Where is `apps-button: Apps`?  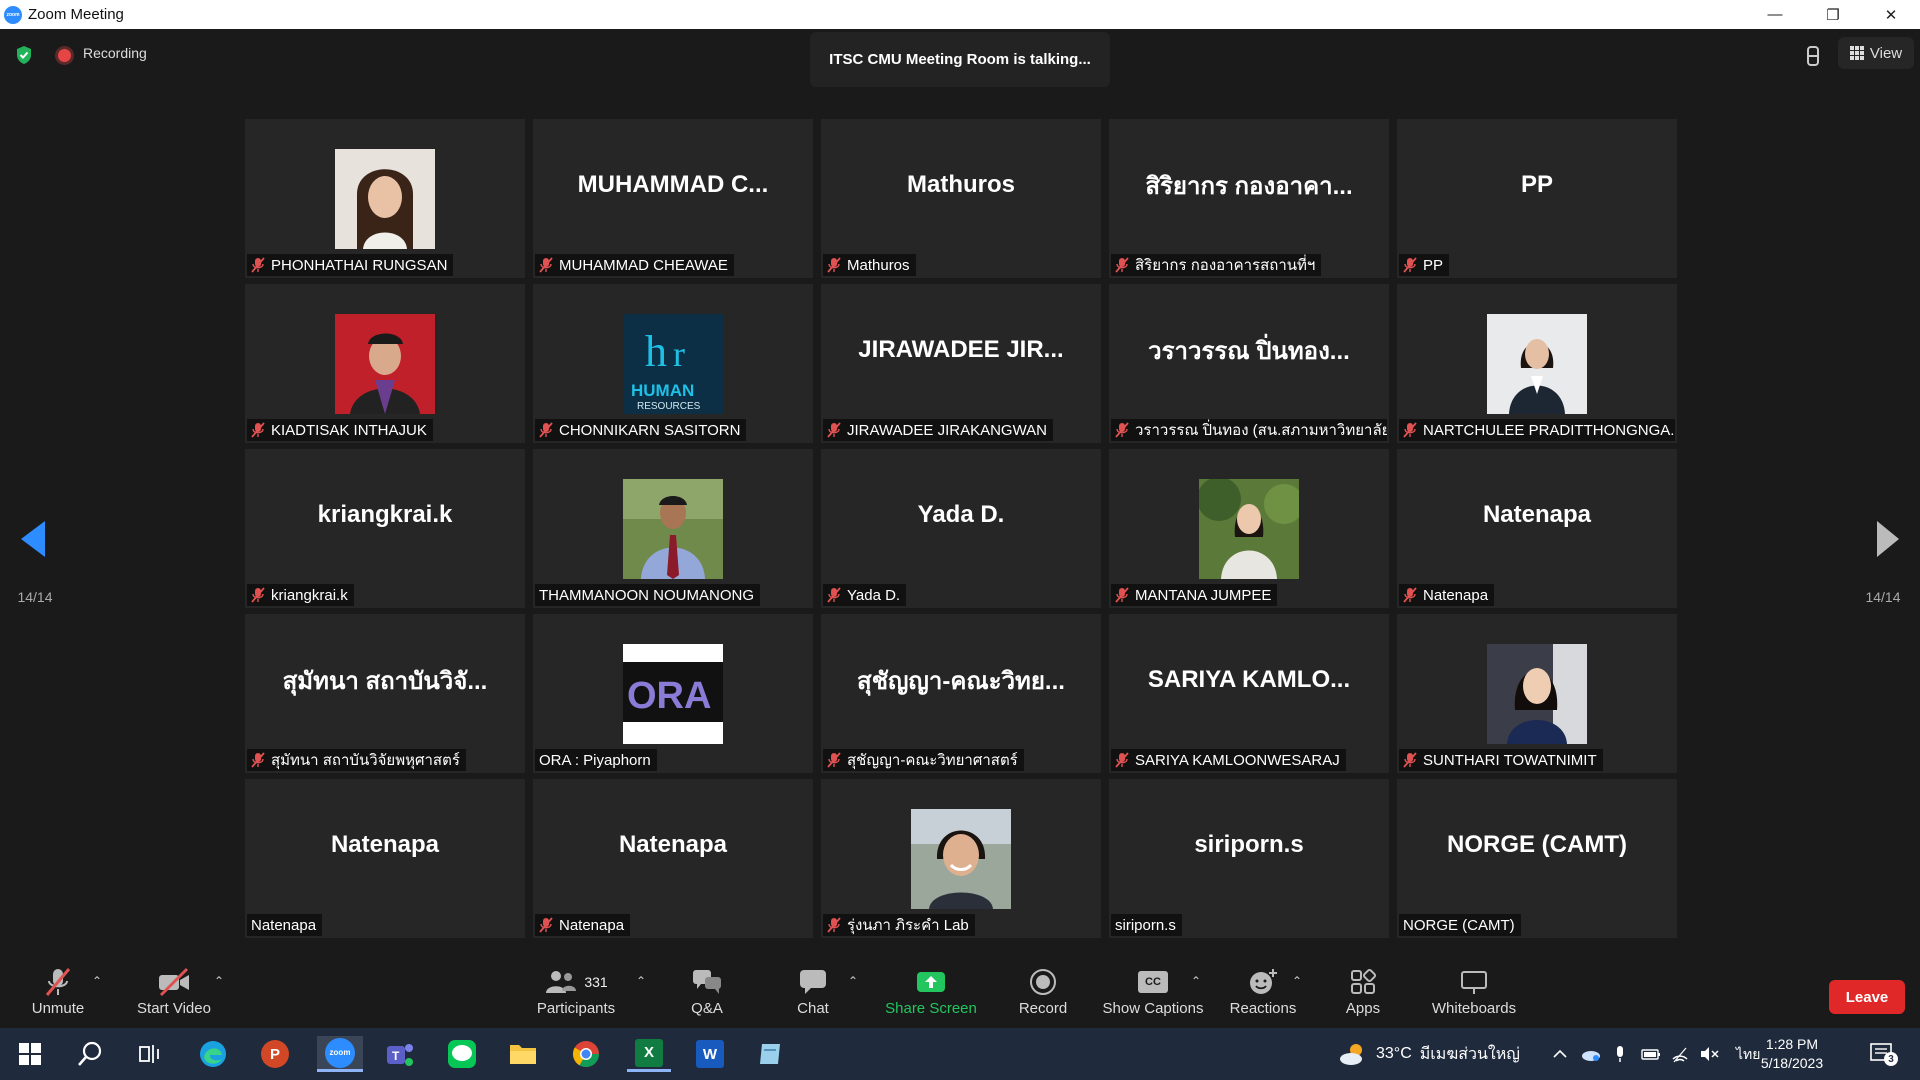
apps-button: Apps is located at coordinates (1363, 994).